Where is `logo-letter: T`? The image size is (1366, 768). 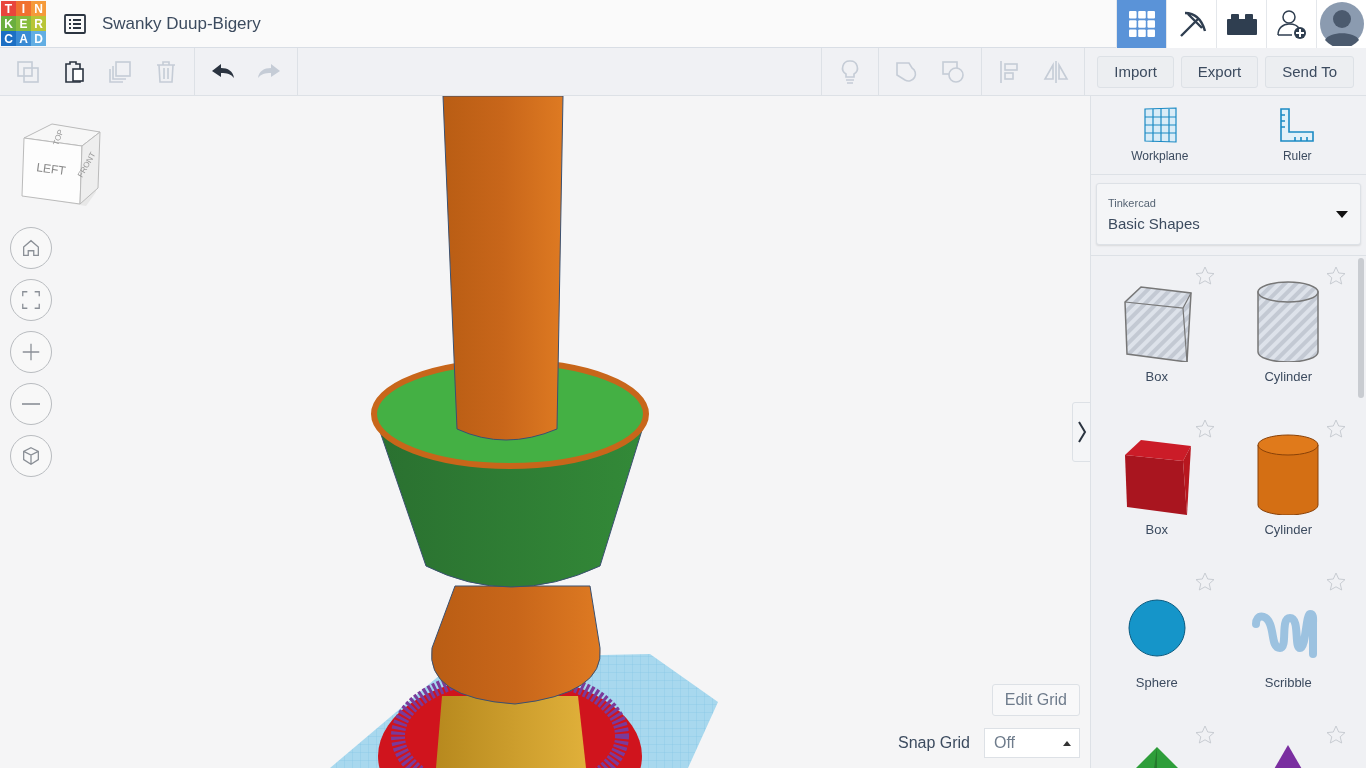
logo-letter: T is located at coordinates (8, 8).